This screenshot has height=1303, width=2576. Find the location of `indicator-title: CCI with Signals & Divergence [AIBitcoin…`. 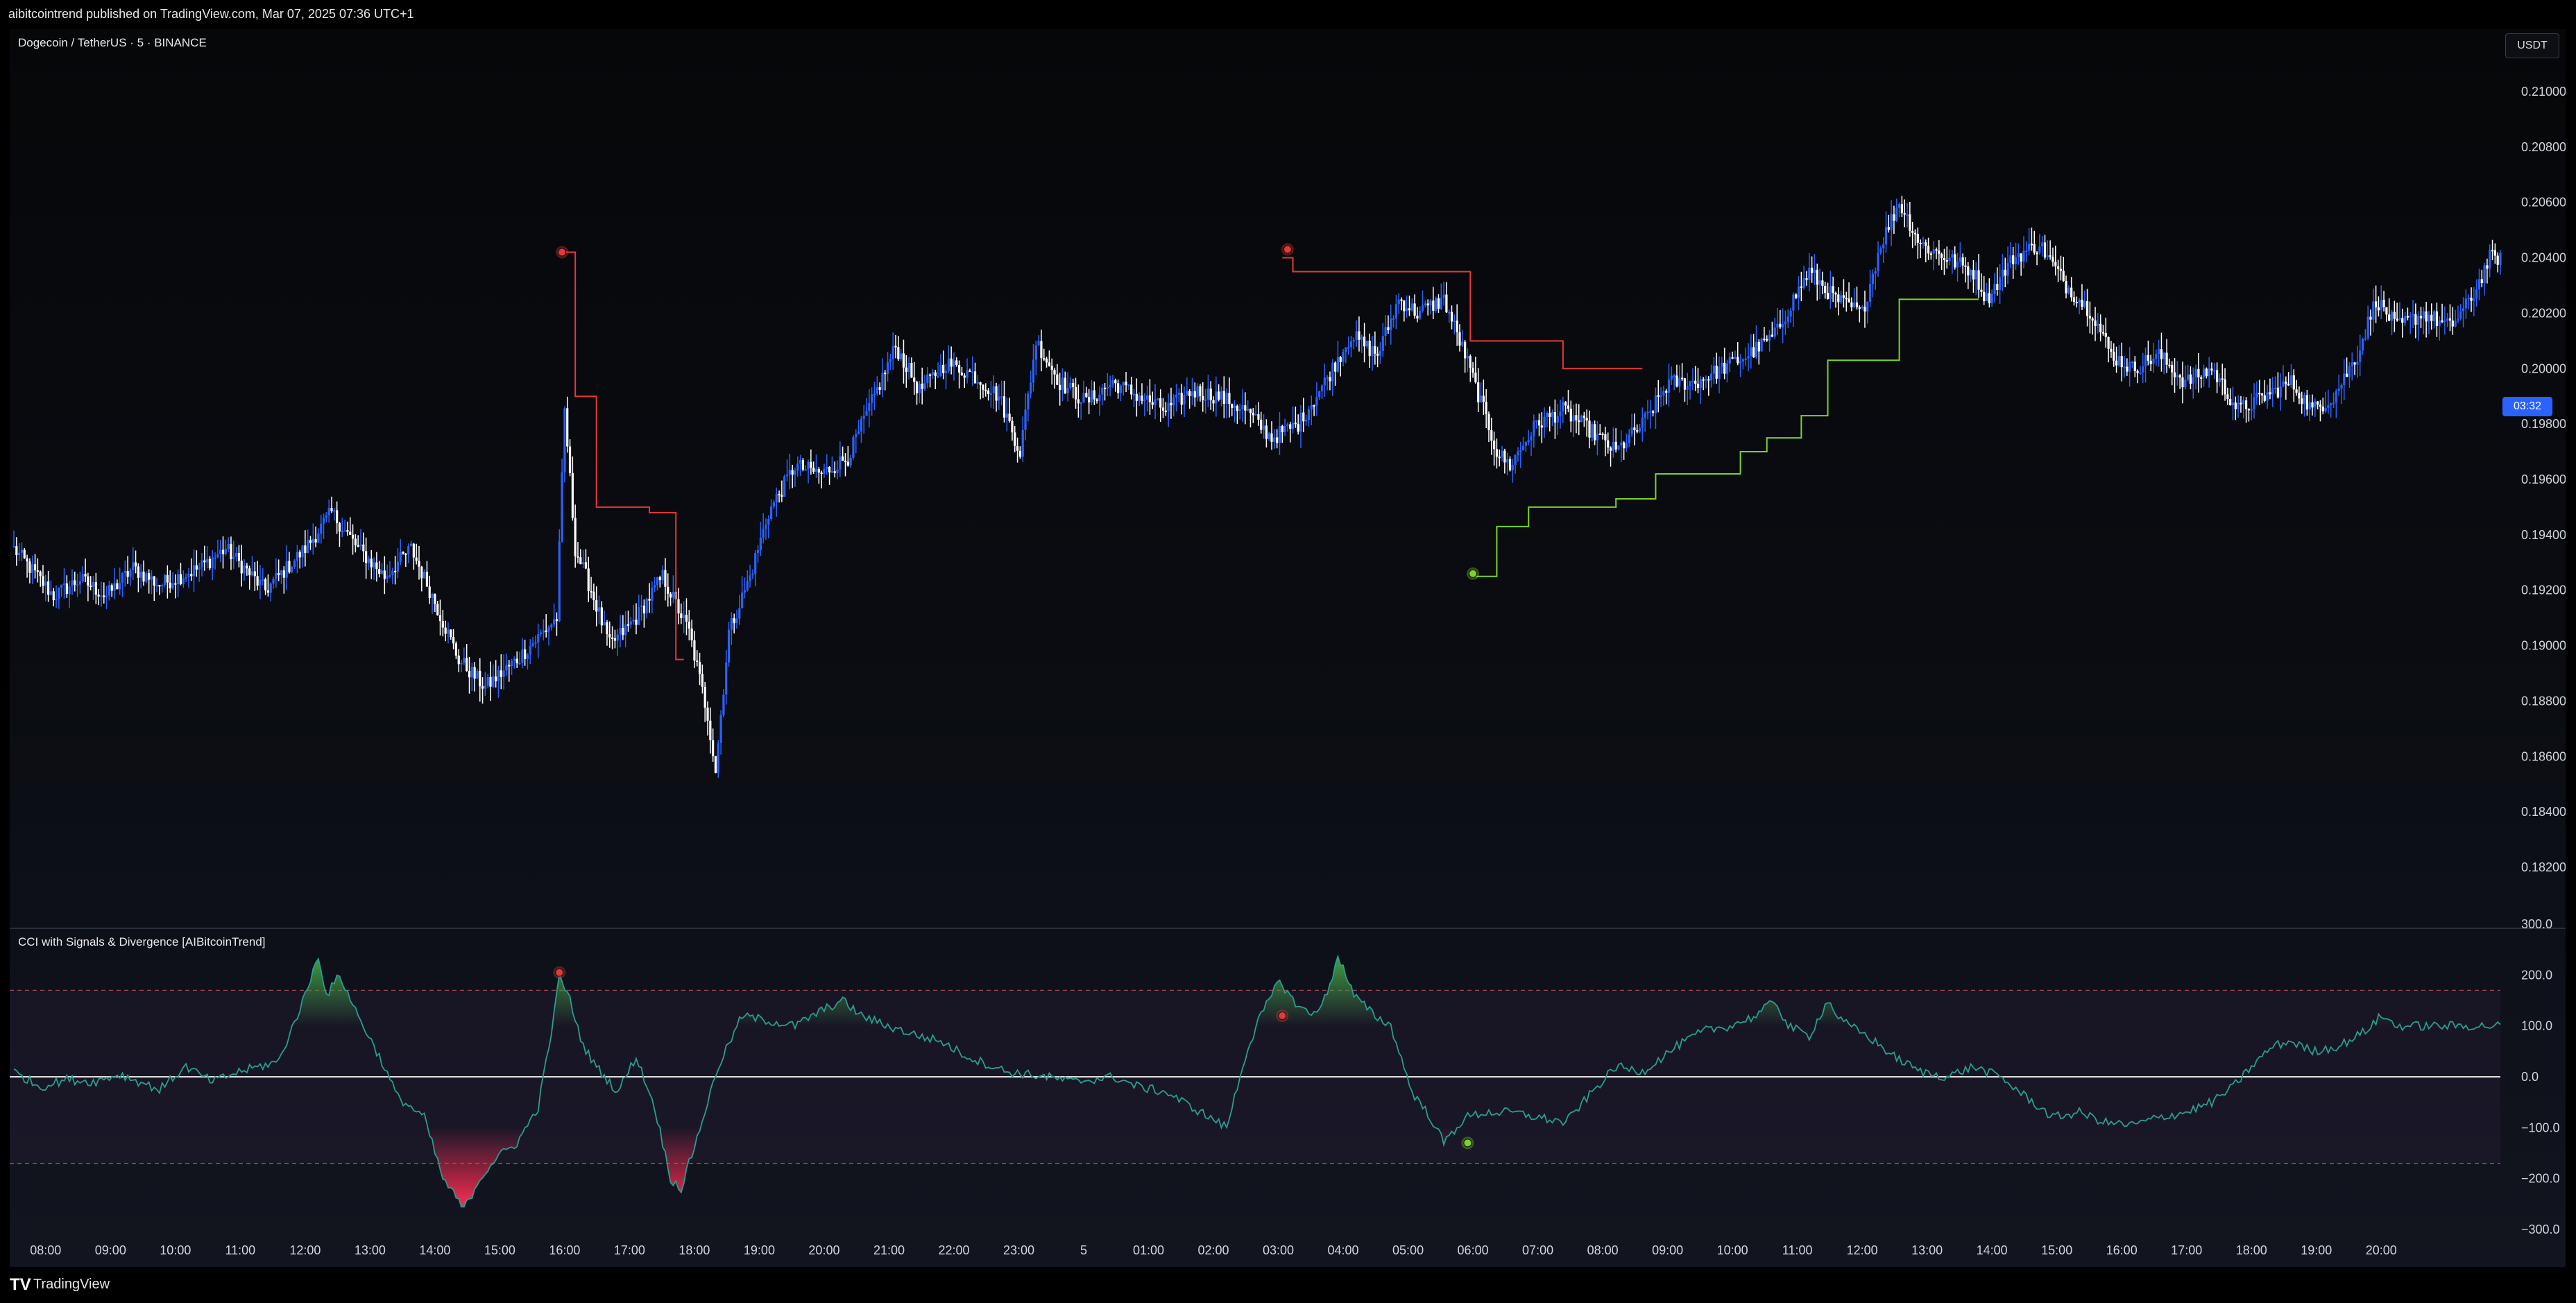

indicator-title: CCI with Signals & Divergence [AIBitcoin… is located at coordinates (142, 942).